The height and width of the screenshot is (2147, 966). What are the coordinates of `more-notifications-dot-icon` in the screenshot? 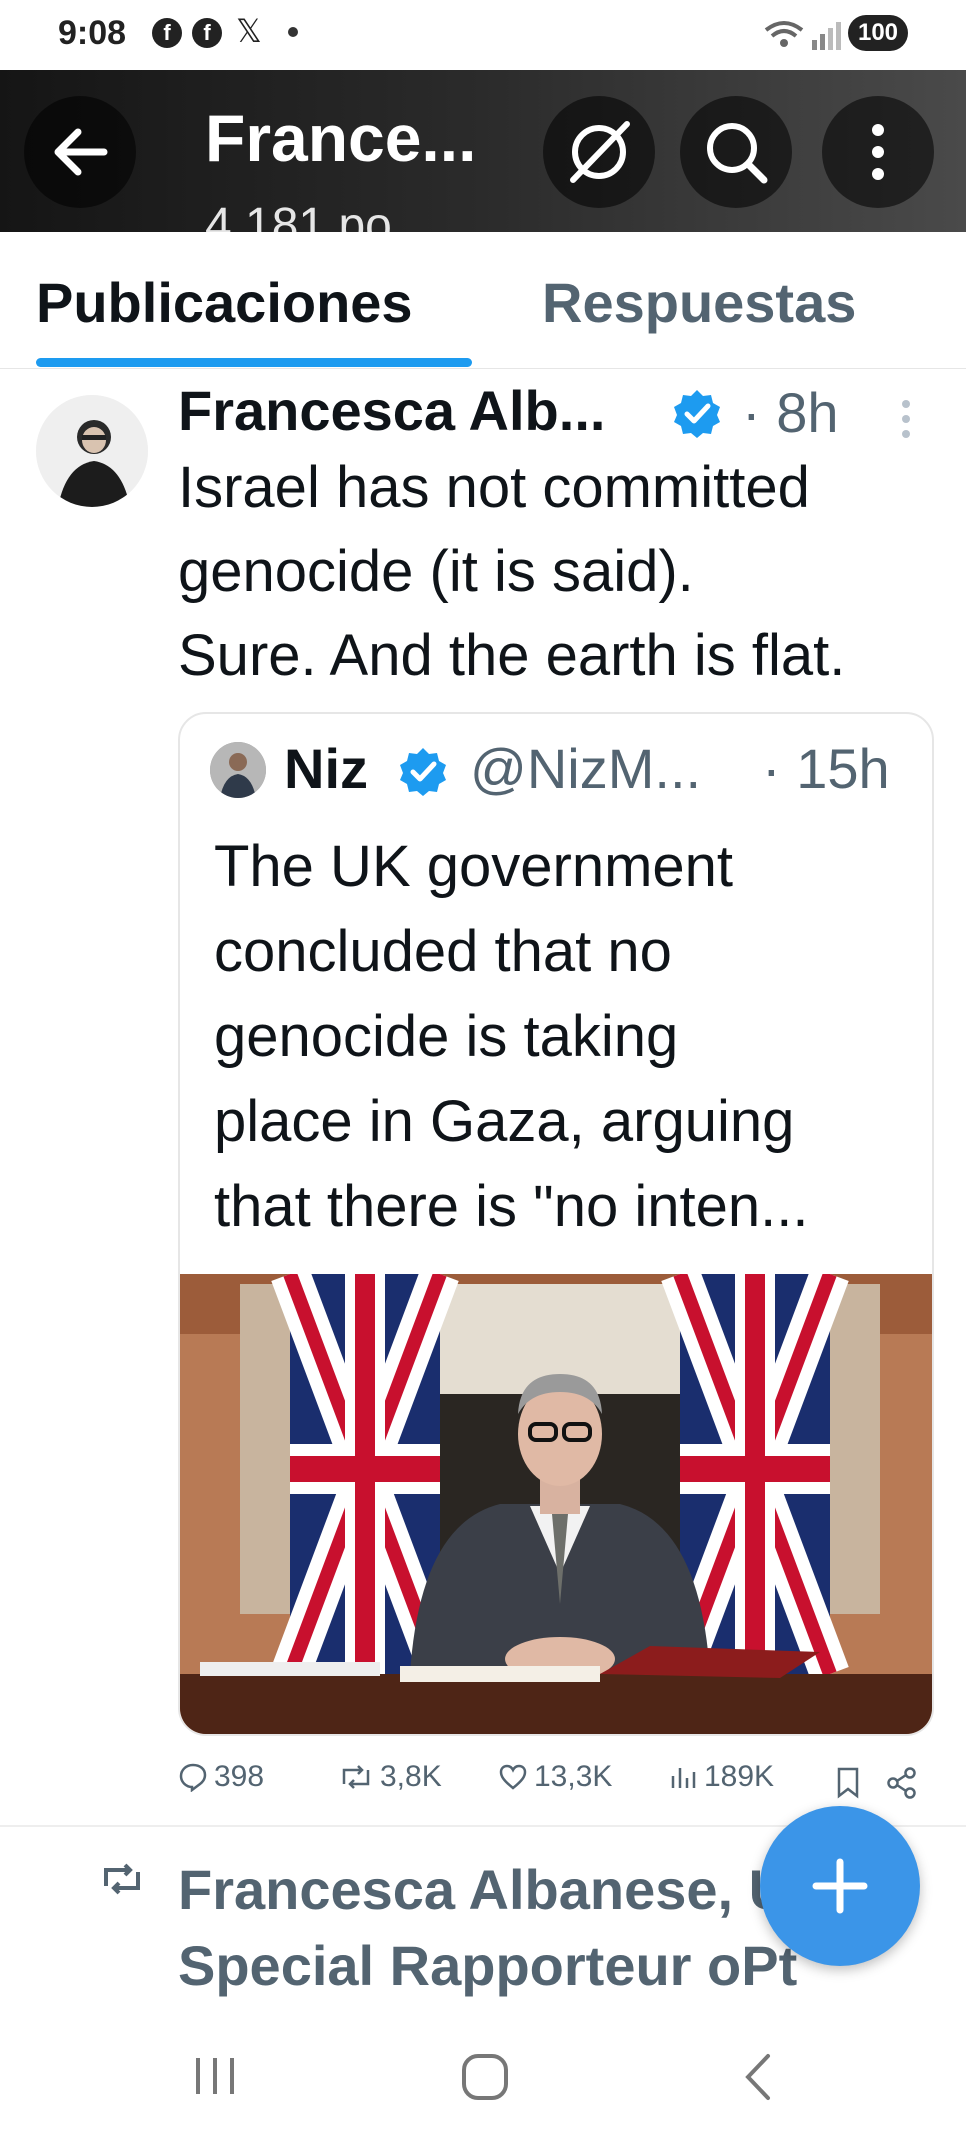 It's located at (293, 32).